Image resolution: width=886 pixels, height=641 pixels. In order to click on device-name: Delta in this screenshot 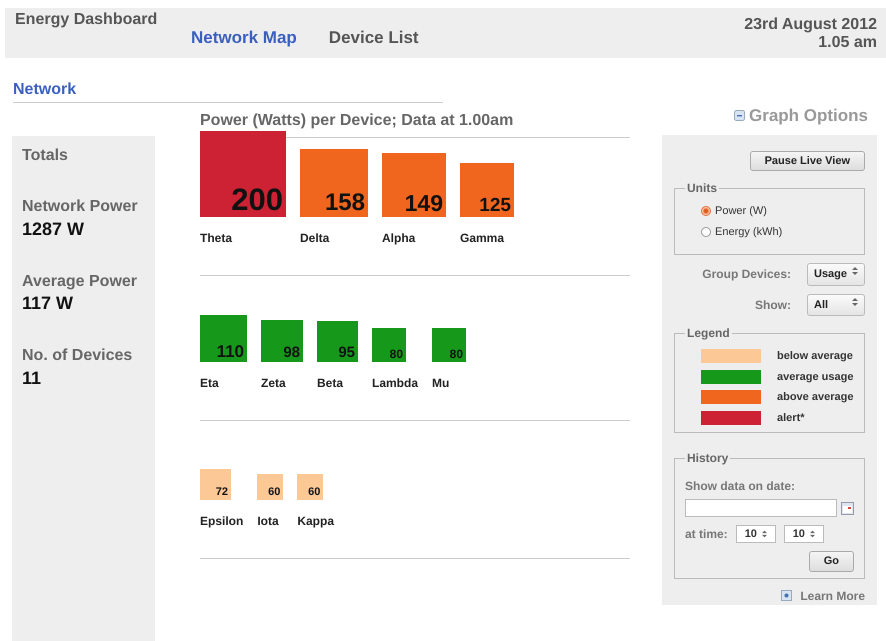, I will do `click(315, 238)`.